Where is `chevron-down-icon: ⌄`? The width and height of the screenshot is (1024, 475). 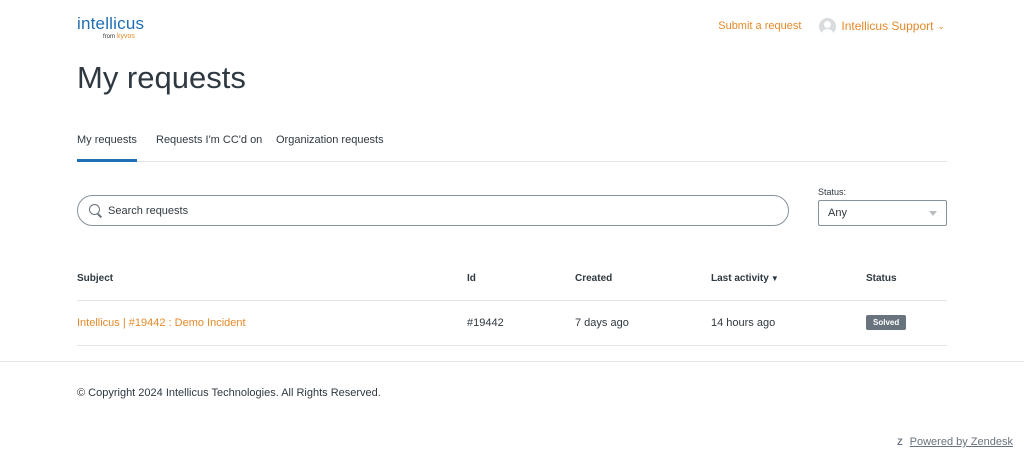
chevron-down-icon: ⌄ is located at coordinates (941, 25).